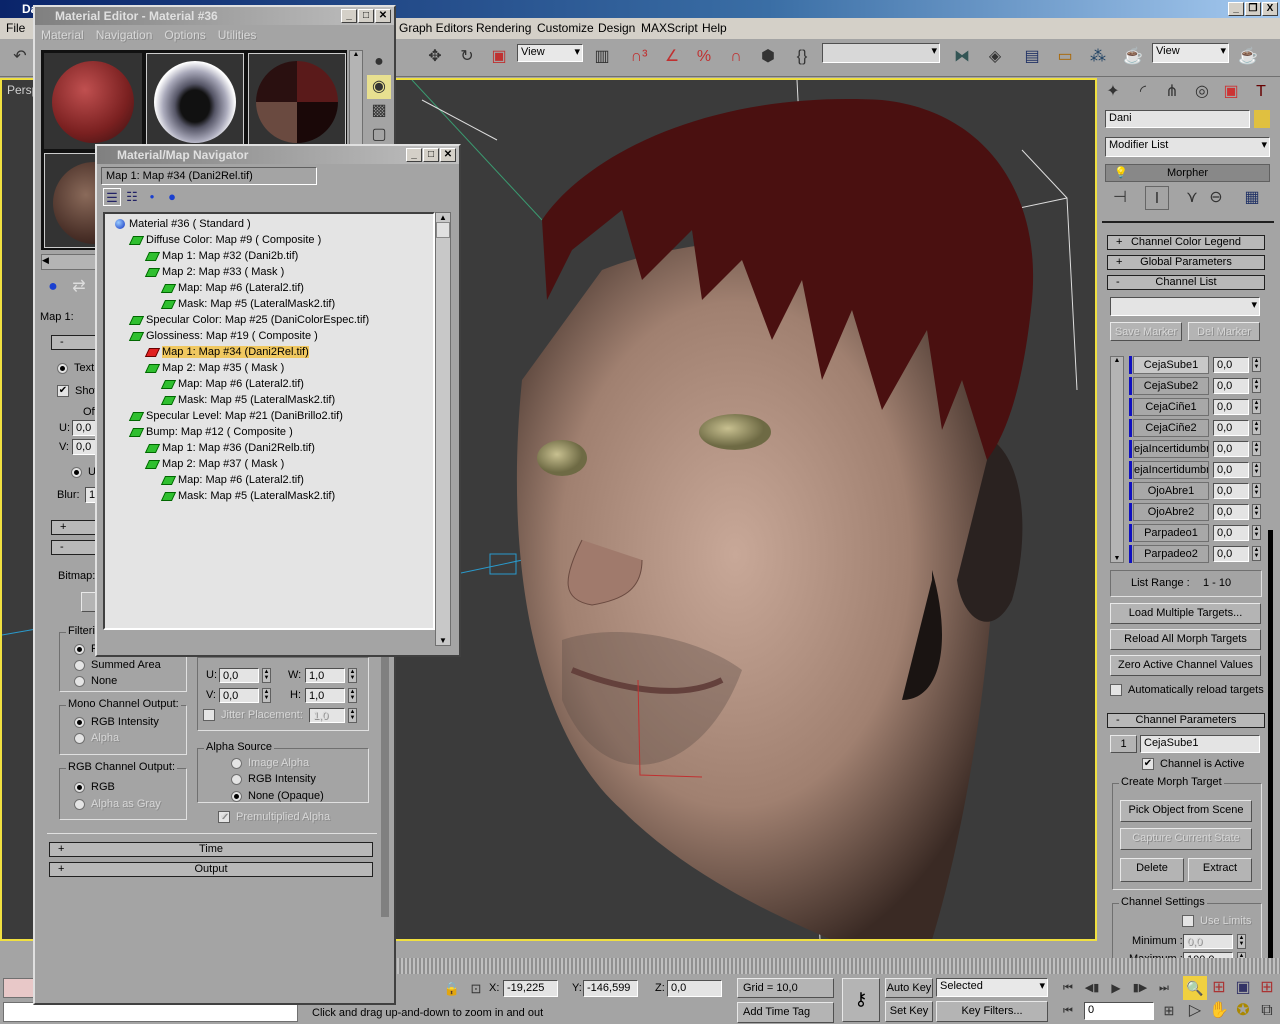 The width and height of the screenshot is (1280, 1024). What do you see at coordinates (383, 16) in the screenshot?
I see `close-button: ✕` at bounding box center [383, 16].